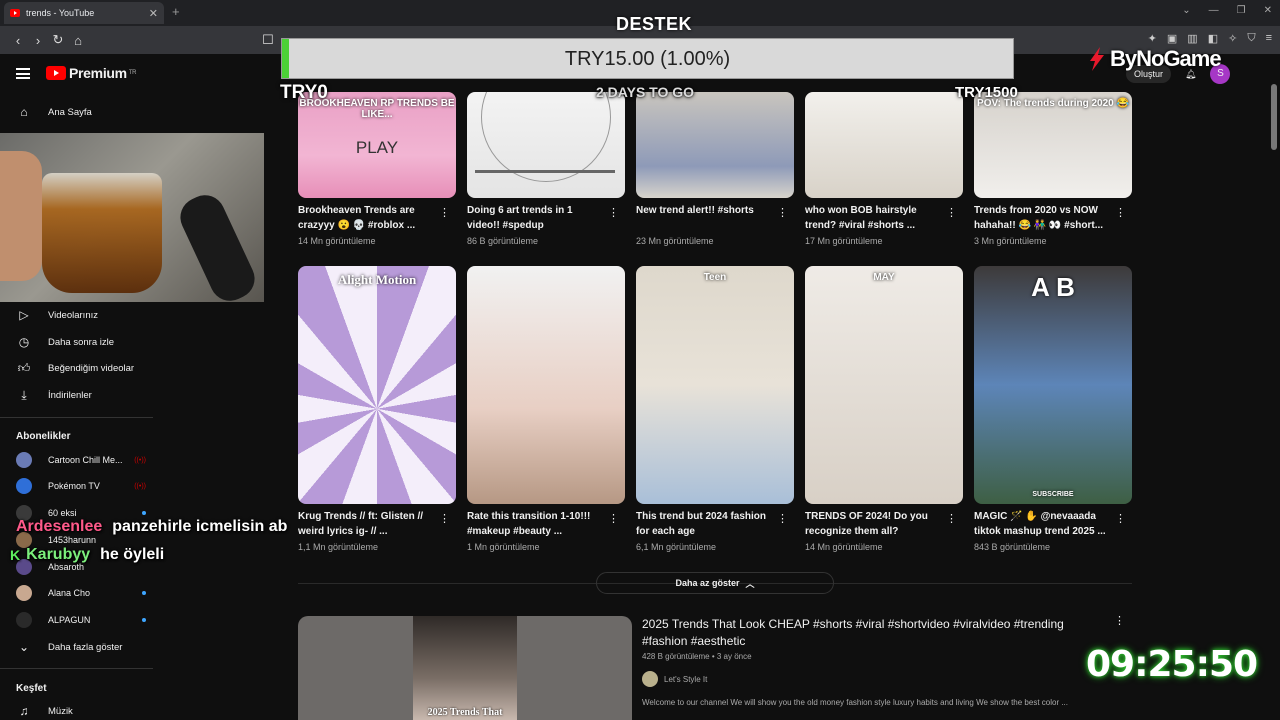 The height and width of the screenshot is (720, 1280). I want to click on long-video-thumbnail: 2025 Trends That, so click(465, 668).